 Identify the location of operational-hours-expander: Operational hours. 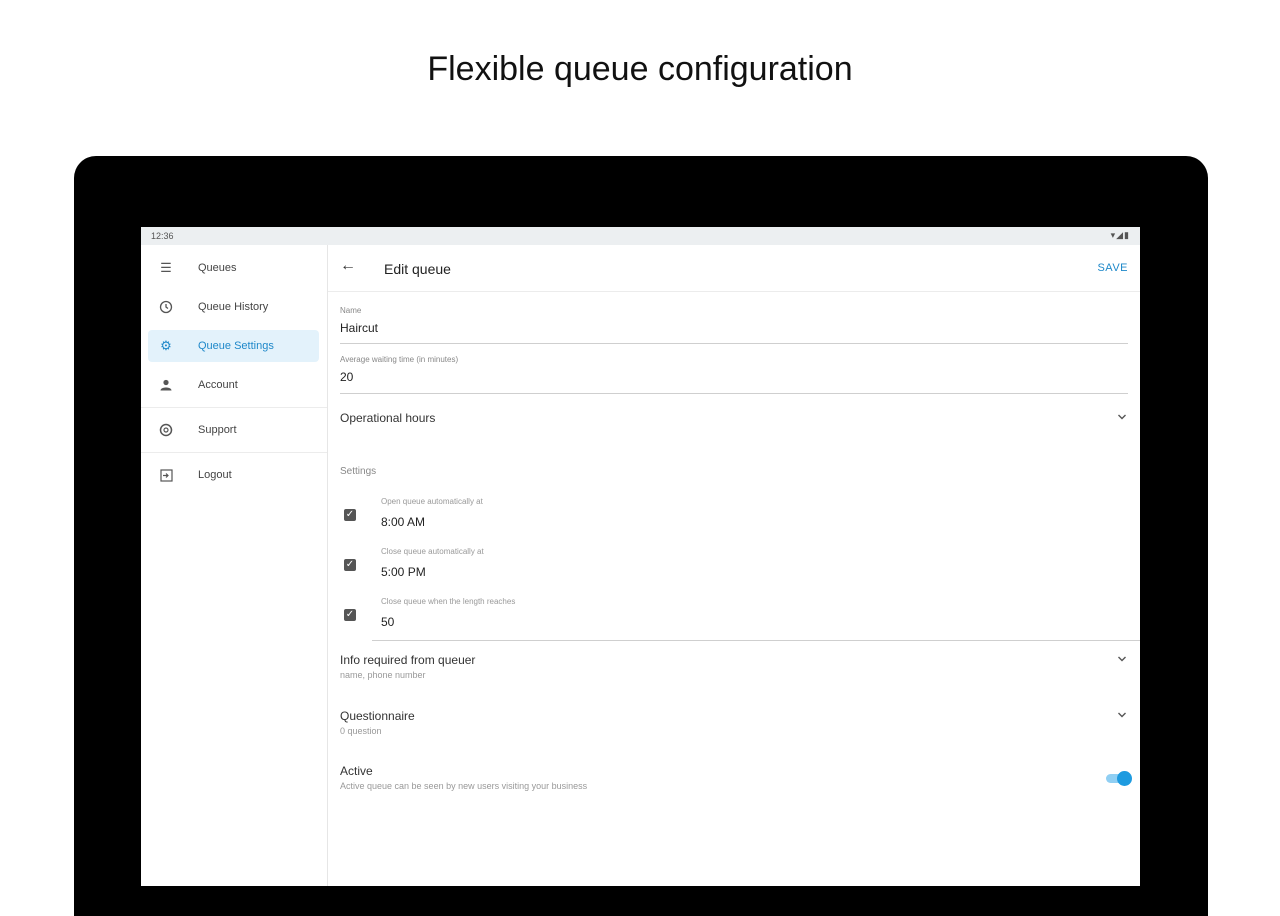
(734, 429).